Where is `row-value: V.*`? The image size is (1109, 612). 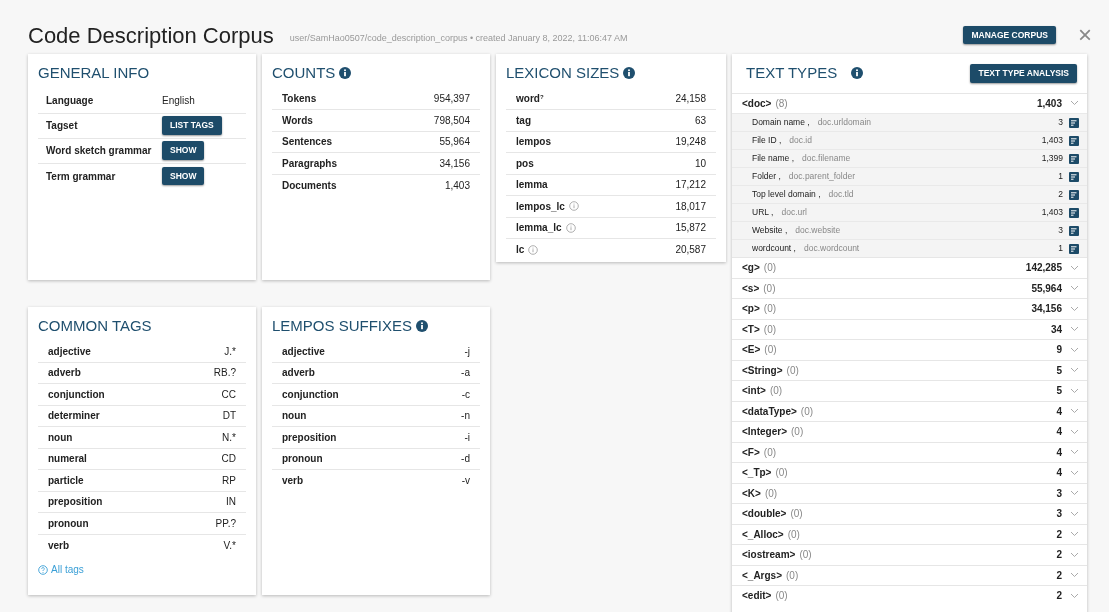 row-value: V.* is located at coordinates (229, 545).